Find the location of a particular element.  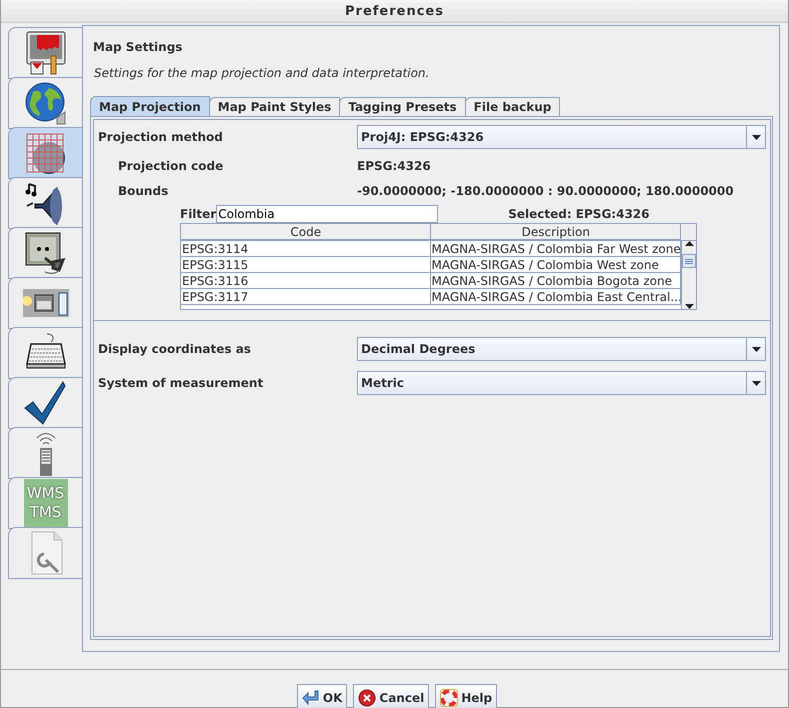

globe-icon is located at coordinates (45, 103).